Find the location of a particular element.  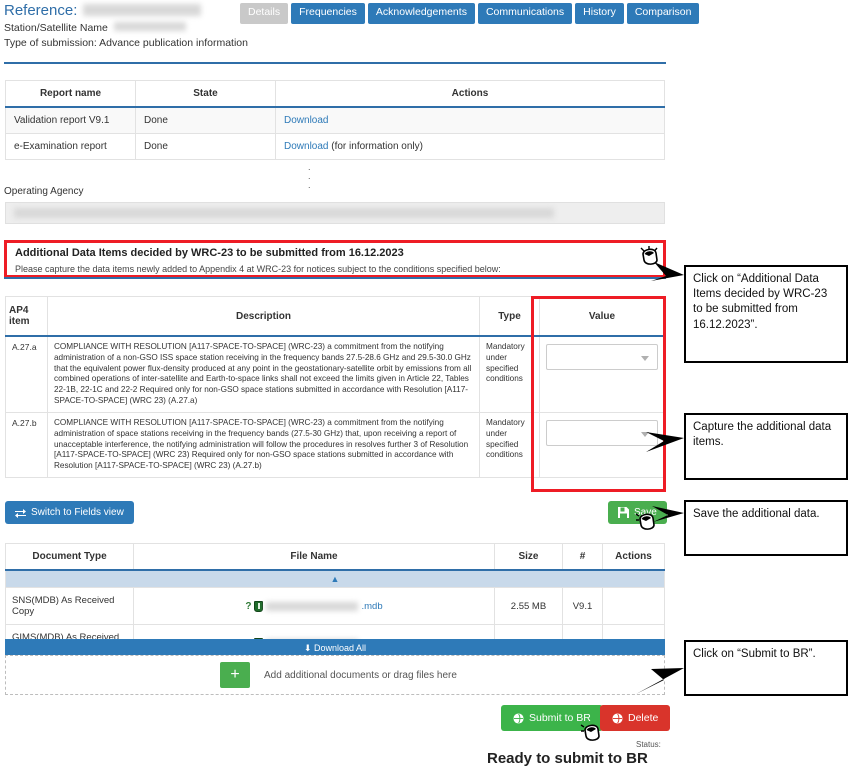

operating-agency-value-redacted is located at coordinates (284, 213).